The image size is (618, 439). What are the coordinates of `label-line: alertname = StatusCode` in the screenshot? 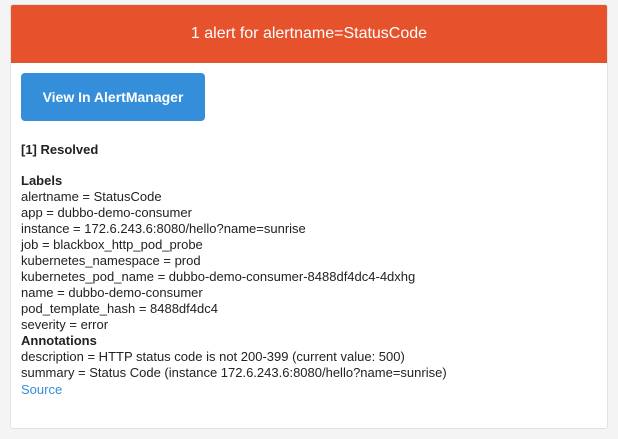 It's located at (91, 196).